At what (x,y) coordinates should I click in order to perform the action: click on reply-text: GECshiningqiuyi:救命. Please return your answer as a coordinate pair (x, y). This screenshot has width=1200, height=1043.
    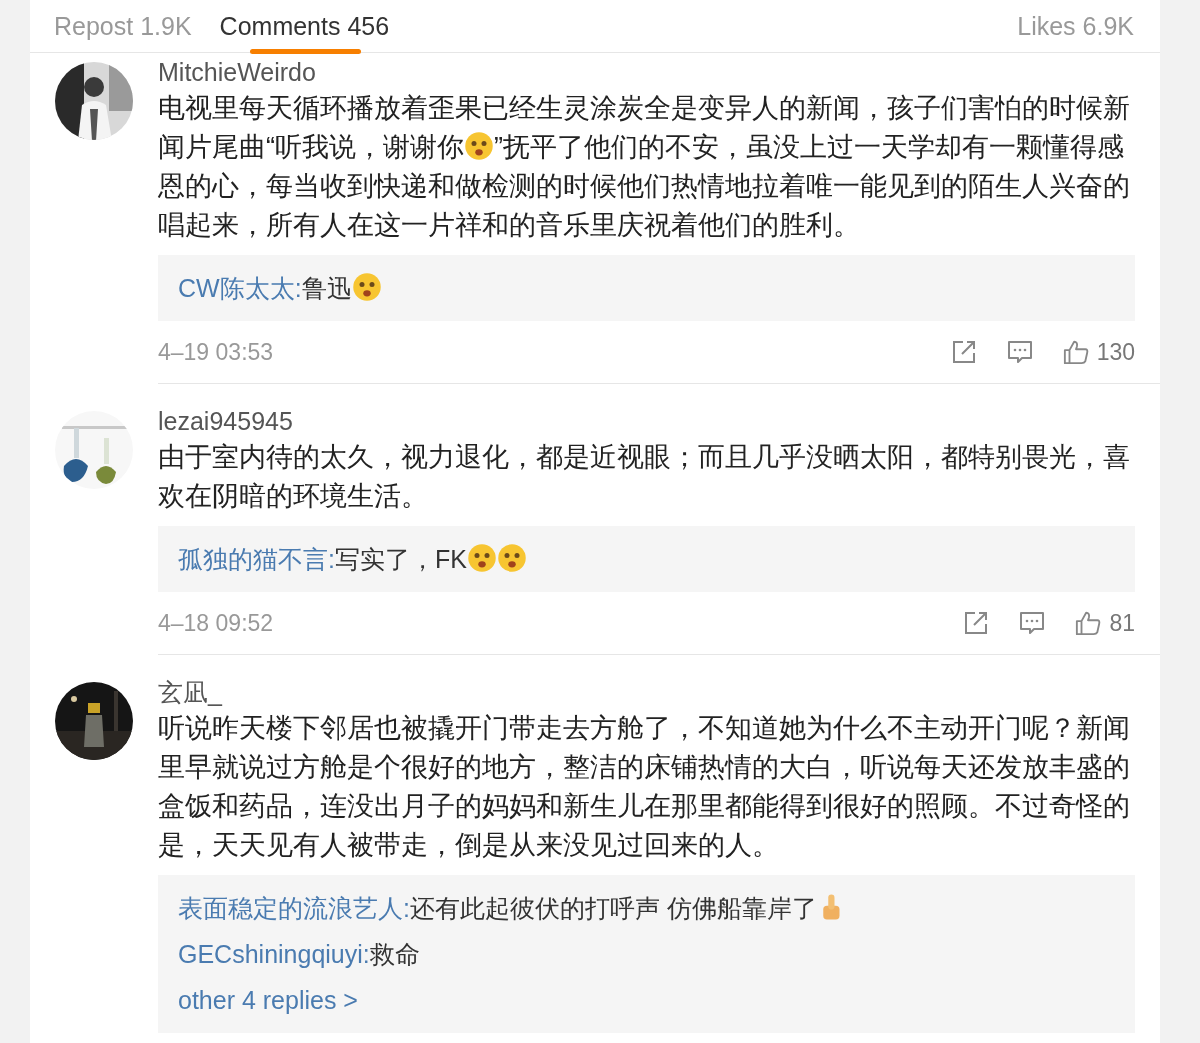
    Looking at the image, I should click on (299, 954).